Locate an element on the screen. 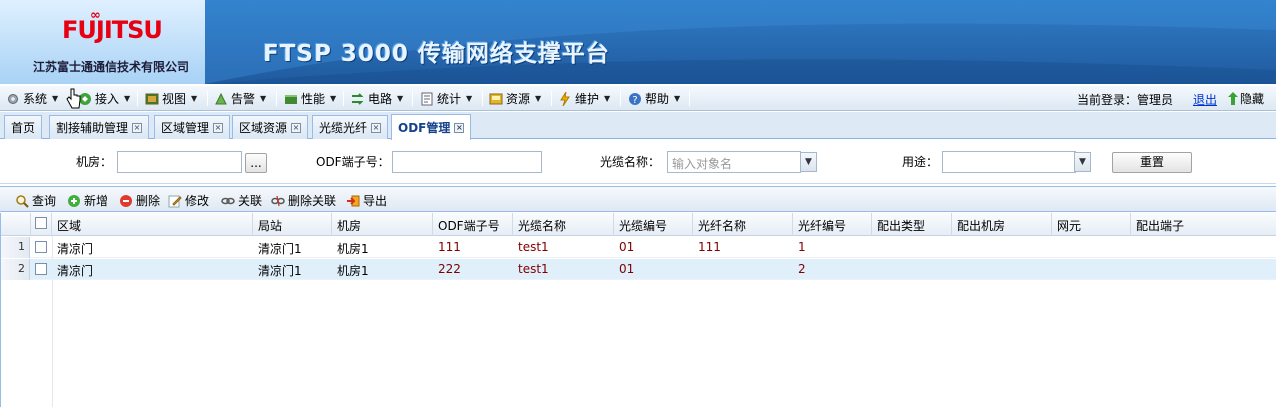 The image size is (1276, 407). column-header: 区域 is located at coordinates (152, 224).